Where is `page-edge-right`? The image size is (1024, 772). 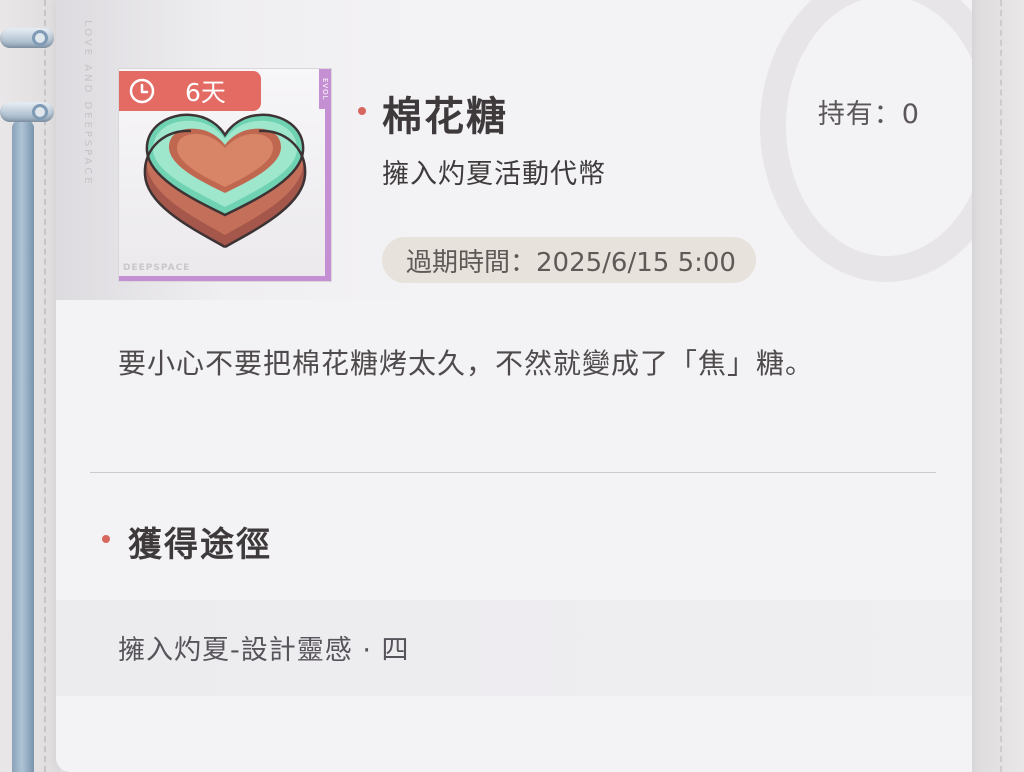
page-edge-right is located at coordinates (996, 386).